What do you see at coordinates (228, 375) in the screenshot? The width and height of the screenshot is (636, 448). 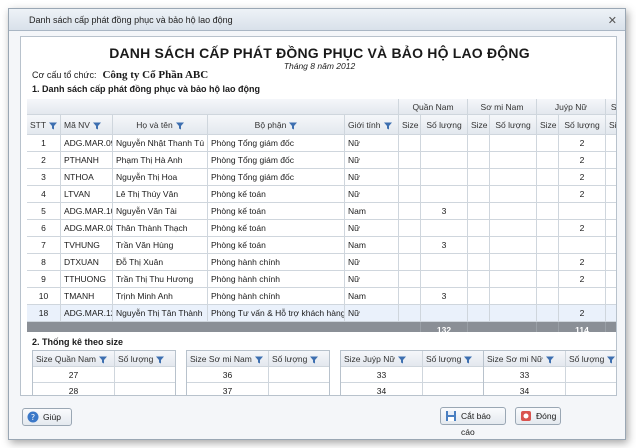 I see `stat-size-value: 36` at bounding box center [228, 375].